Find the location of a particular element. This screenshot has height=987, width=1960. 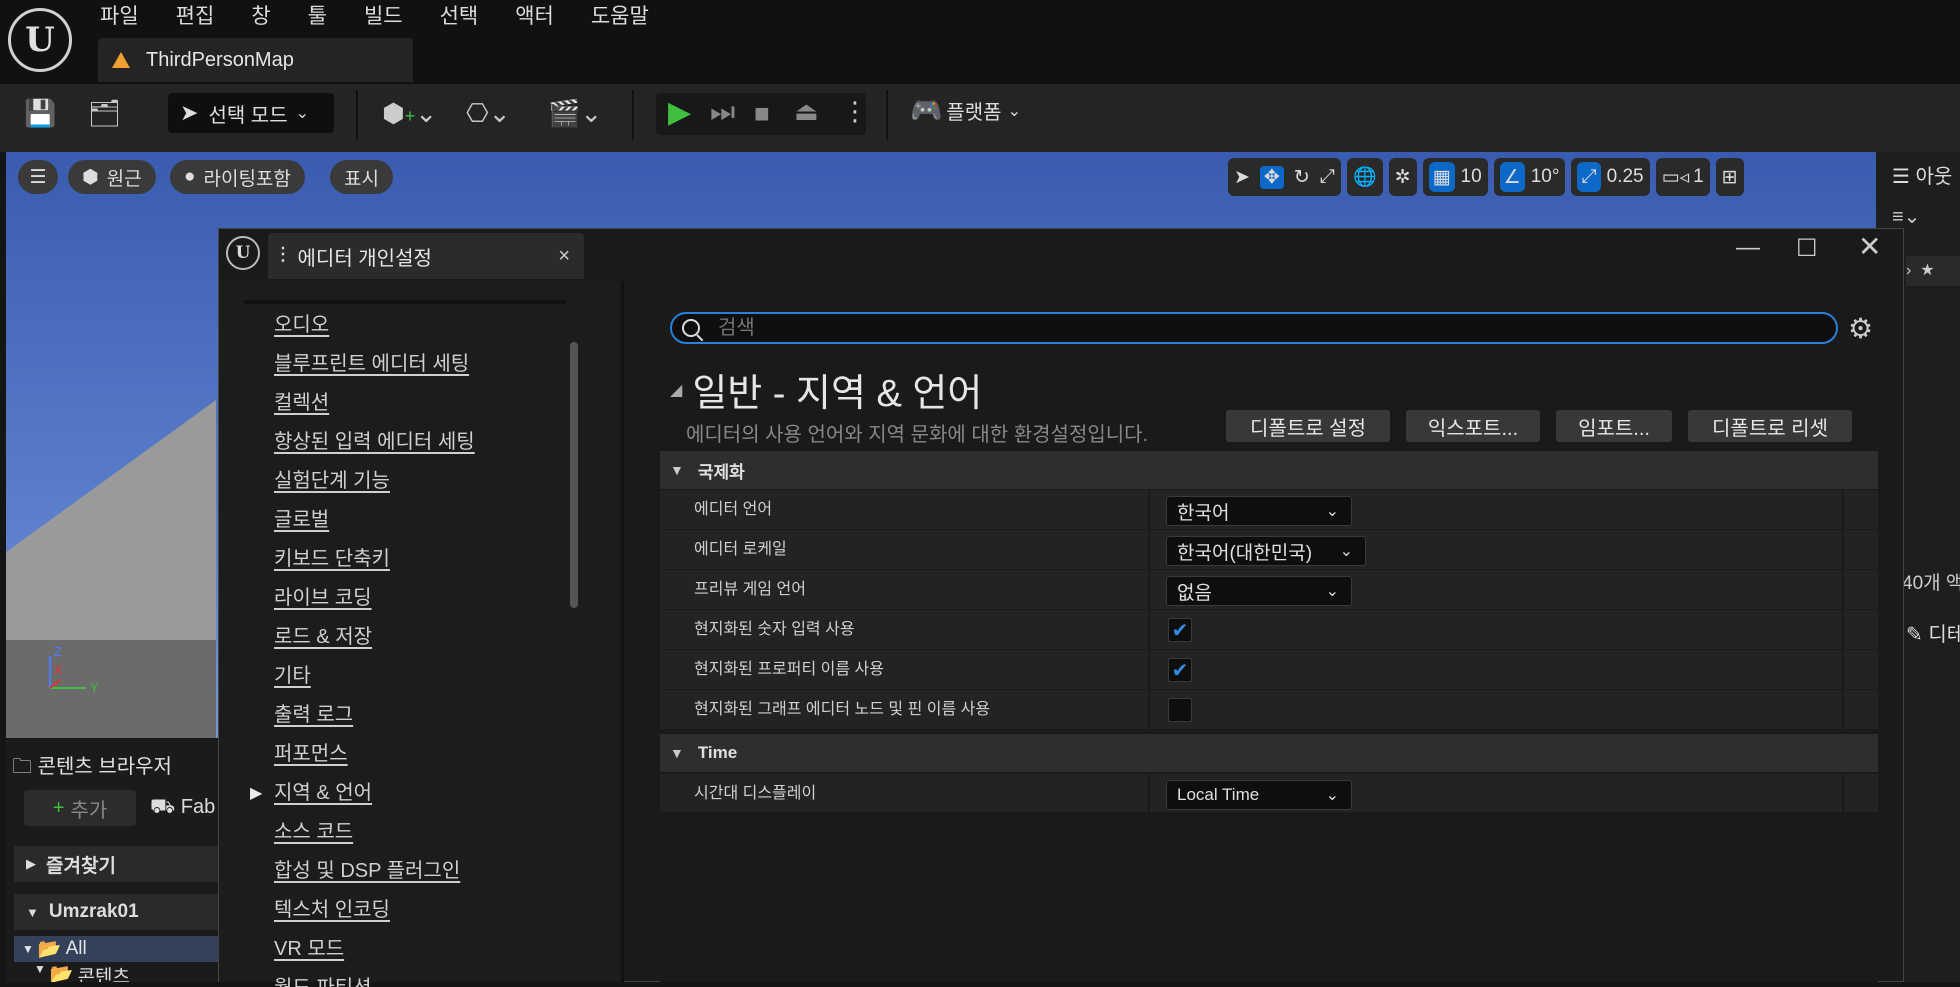

outliner-tab: ☰ 아웃 is located at coordinates (1922, 174).